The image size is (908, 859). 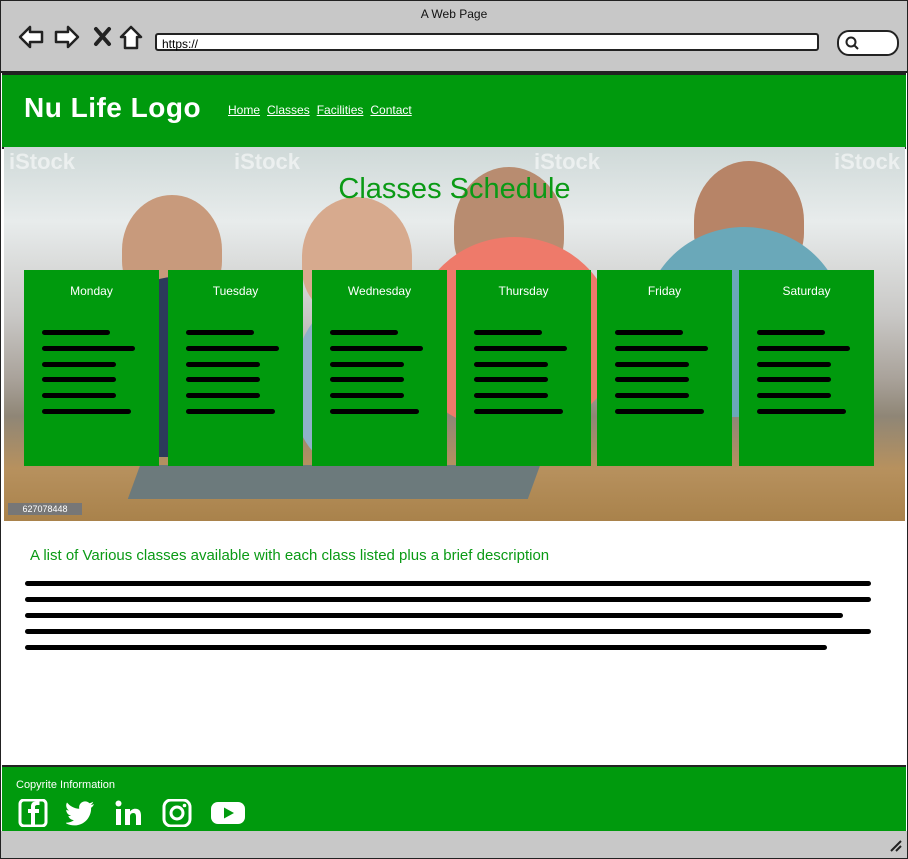 What do you see at coordinates (131, 37) in the screenshot?
I see `home-icon` at bounding box center [131, 37].